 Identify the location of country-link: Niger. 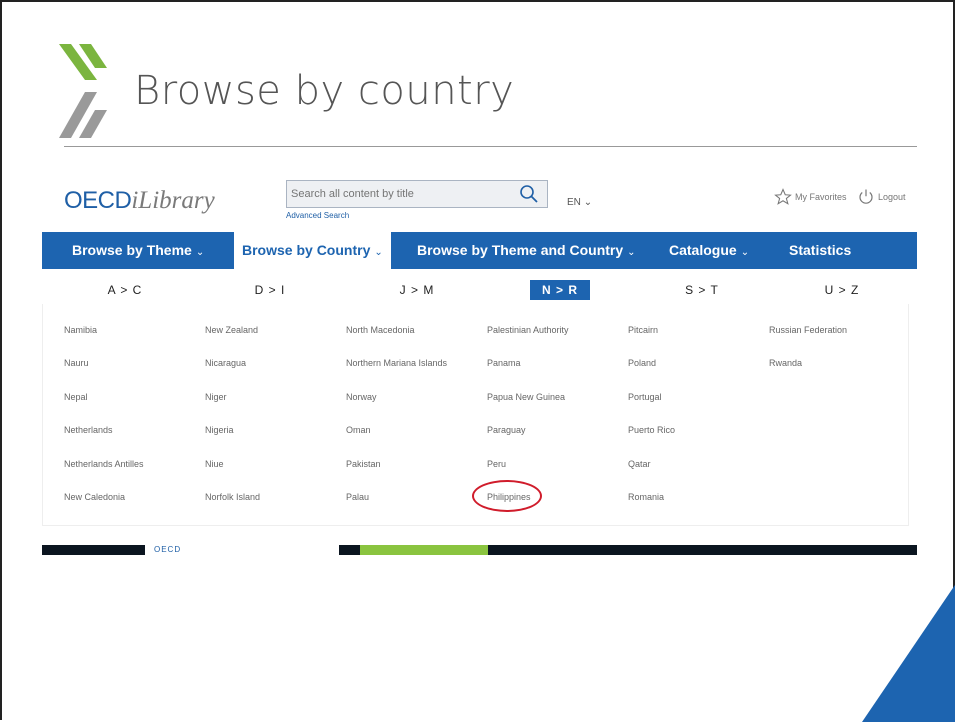
(216, 397).